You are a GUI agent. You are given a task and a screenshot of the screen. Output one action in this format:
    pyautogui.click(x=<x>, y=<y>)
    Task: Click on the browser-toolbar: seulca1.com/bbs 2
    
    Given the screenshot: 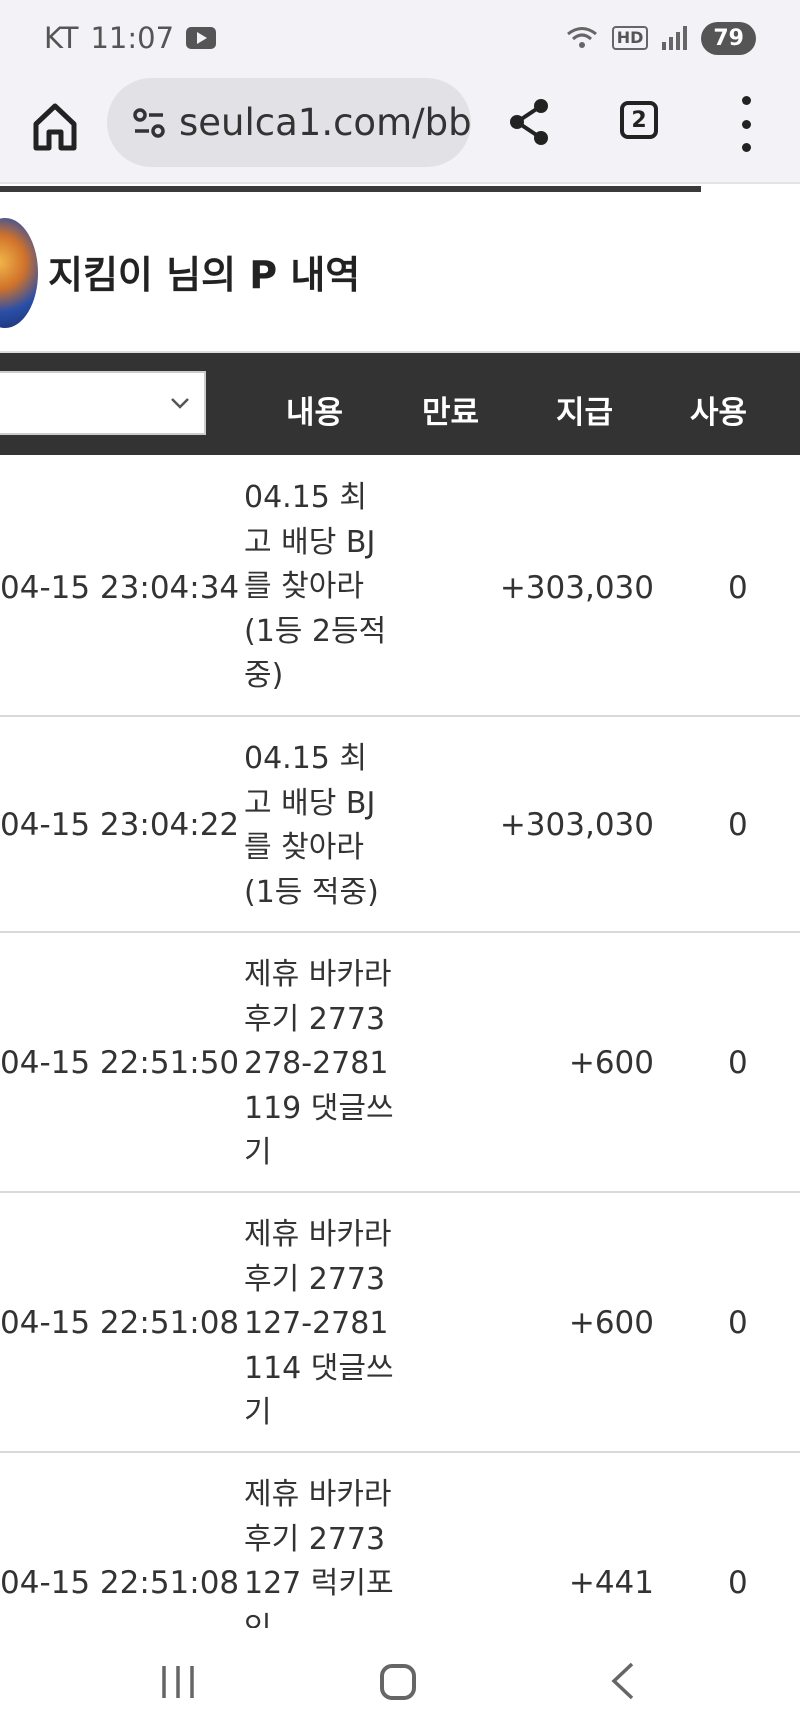 What is the action you would take?
    pyautogui.click(x=400, y=130)
    